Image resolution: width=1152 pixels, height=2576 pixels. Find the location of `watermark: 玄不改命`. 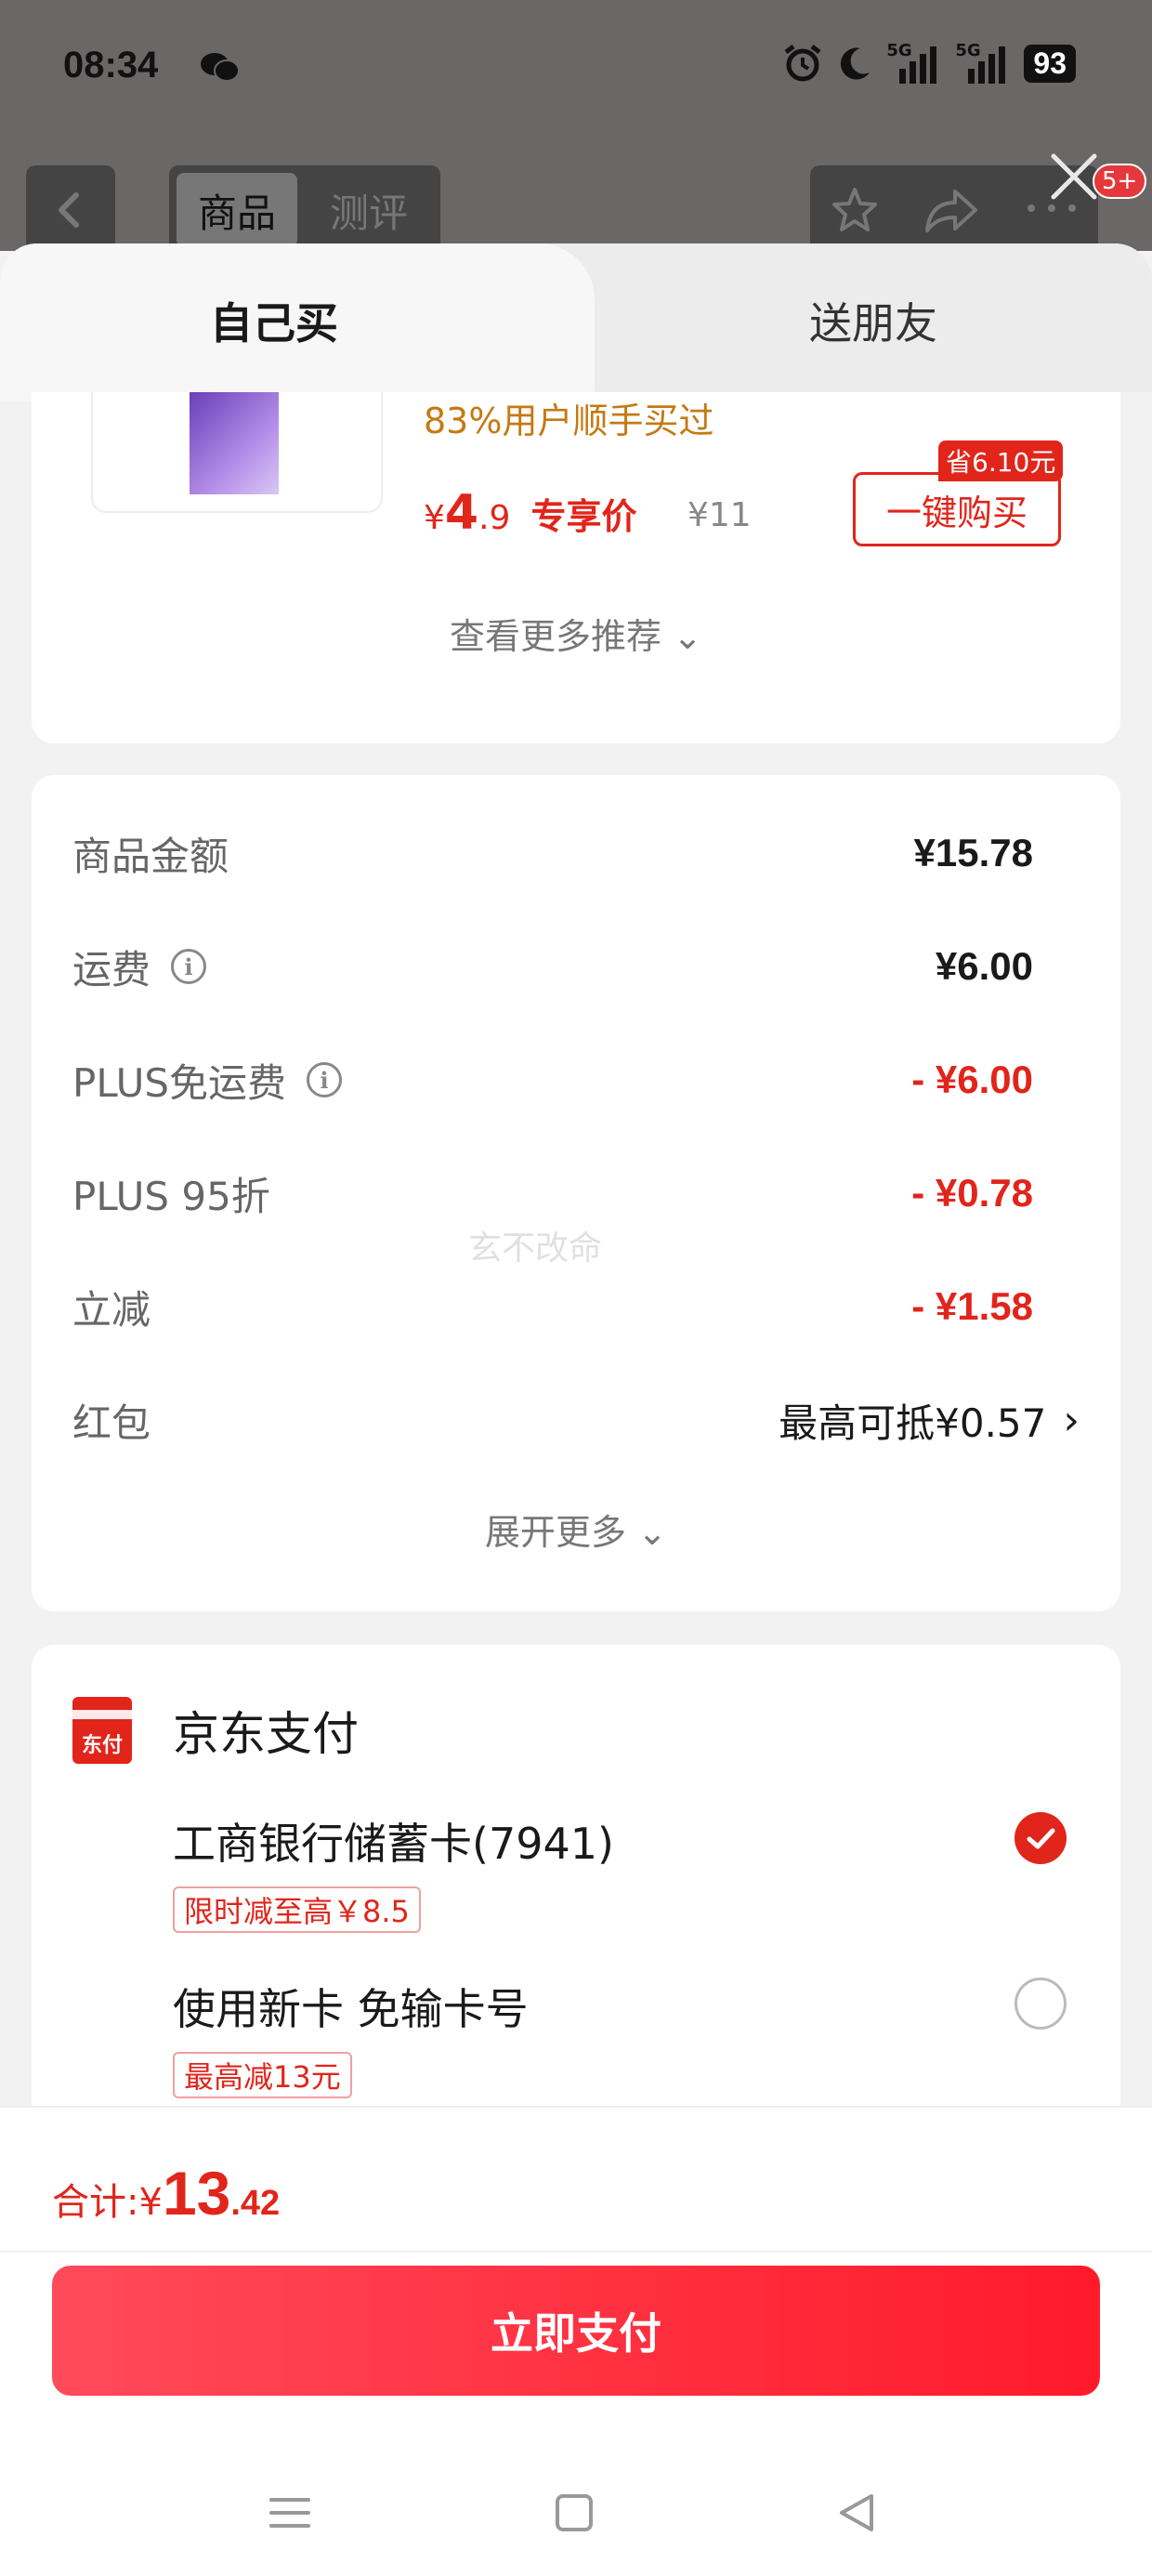

watermark: 玄不改命 is located at coordinates (535, 1248).